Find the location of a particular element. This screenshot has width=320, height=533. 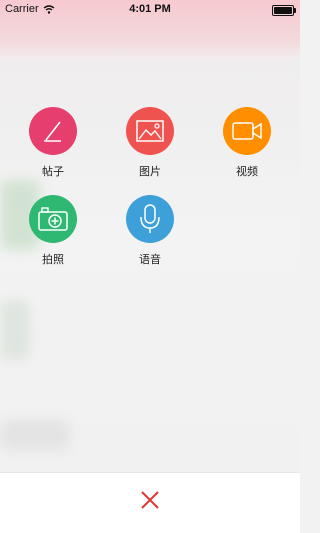

action-image: 图片 is located at coordinates (150, 143).